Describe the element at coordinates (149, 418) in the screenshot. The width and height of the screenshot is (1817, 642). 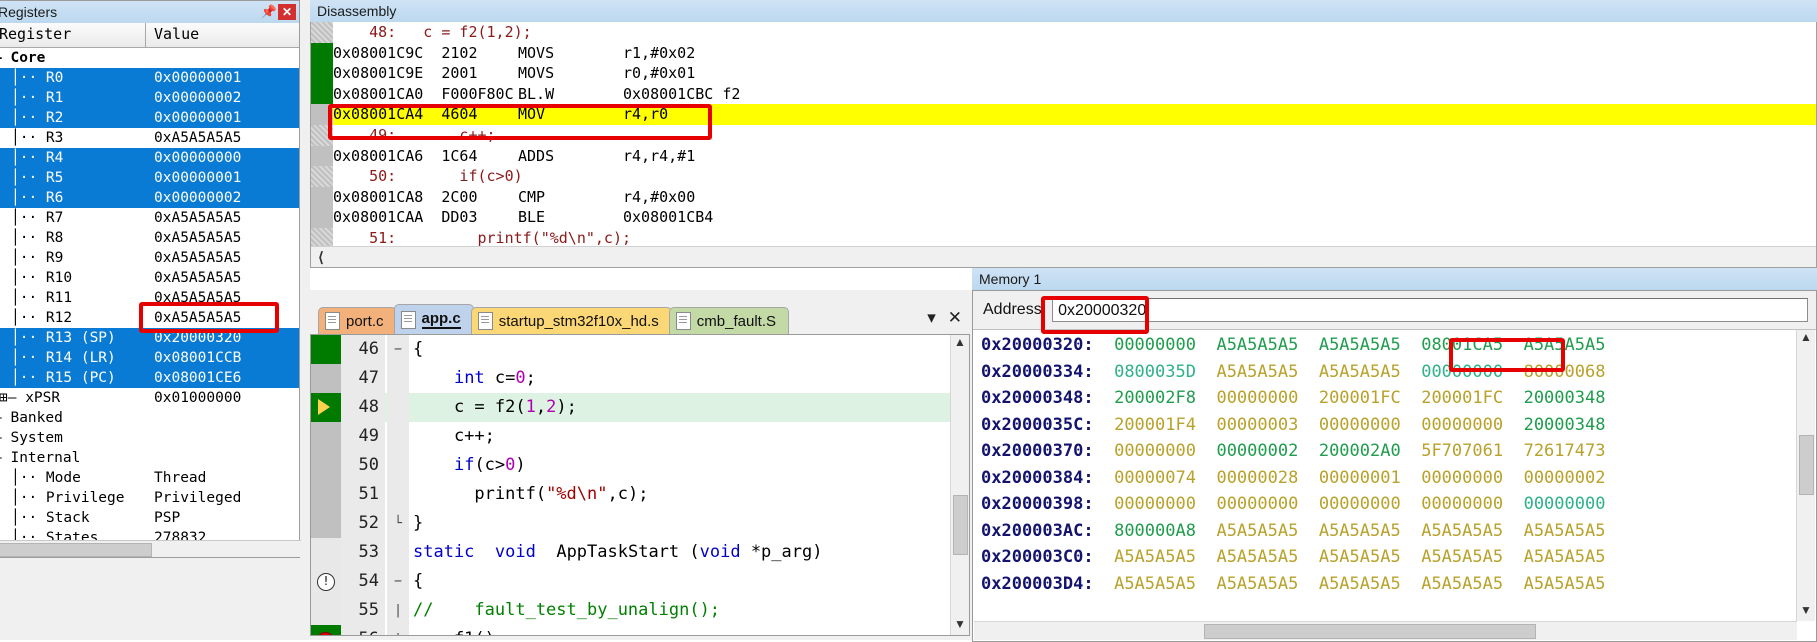
I see `register-row: — Banked` at that location.